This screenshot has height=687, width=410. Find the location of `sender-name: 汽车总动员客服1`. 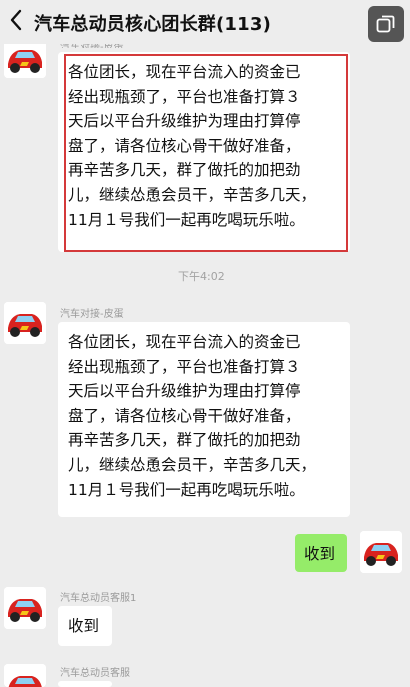

sender-name: 汽车总动员客服1 is located at coordinates (98, 598).